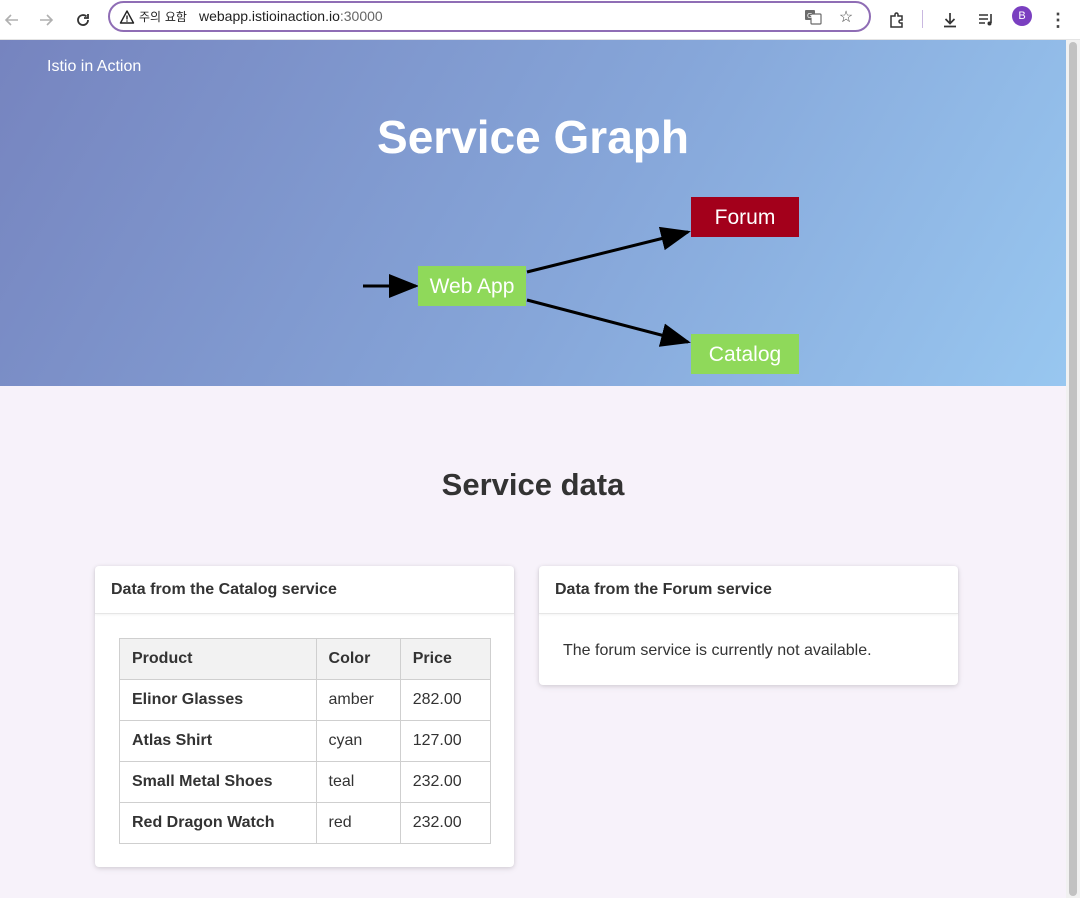 The image size is (1080, 898). Describe the element at coordinates (358, 741) in the screenshot. I see `product-color: cyan` at that location.